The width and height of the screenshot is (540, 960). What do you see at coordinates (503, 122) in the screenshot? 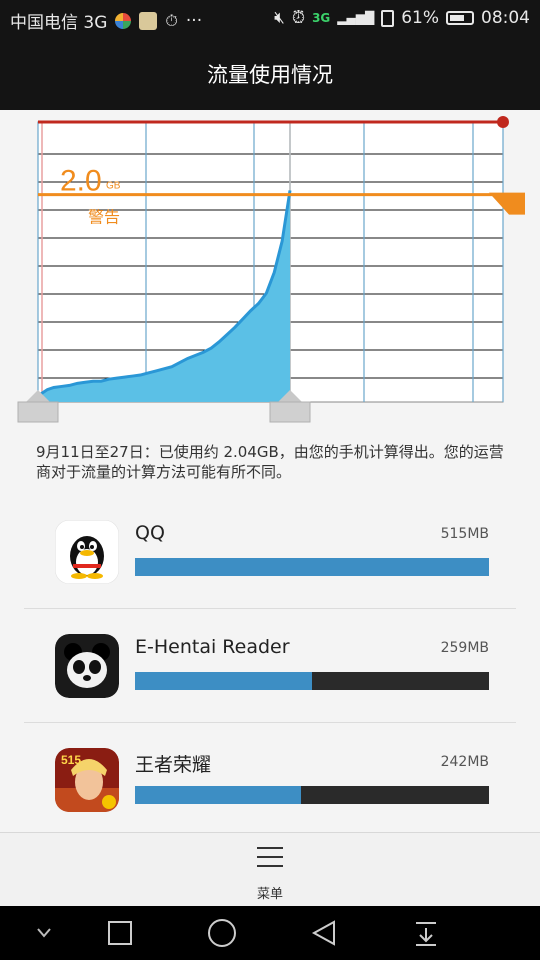
I see `limit-line-handle` at bounding box center [503, 122].